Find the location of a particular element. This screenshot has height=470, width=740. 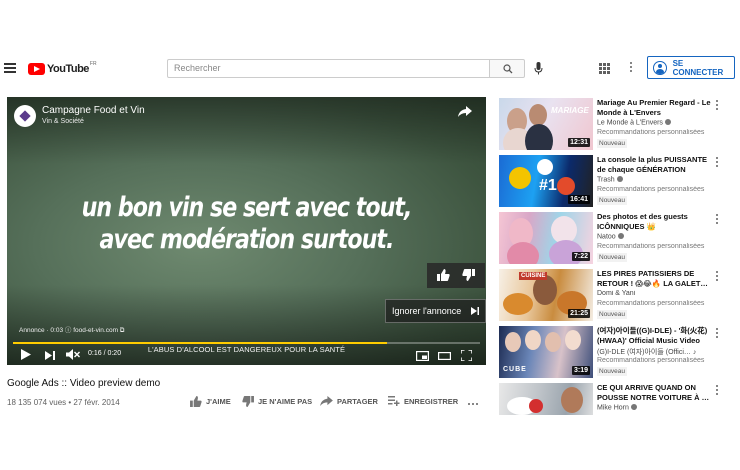

video-duration: 21:25 is located at coordinates (579, 313).